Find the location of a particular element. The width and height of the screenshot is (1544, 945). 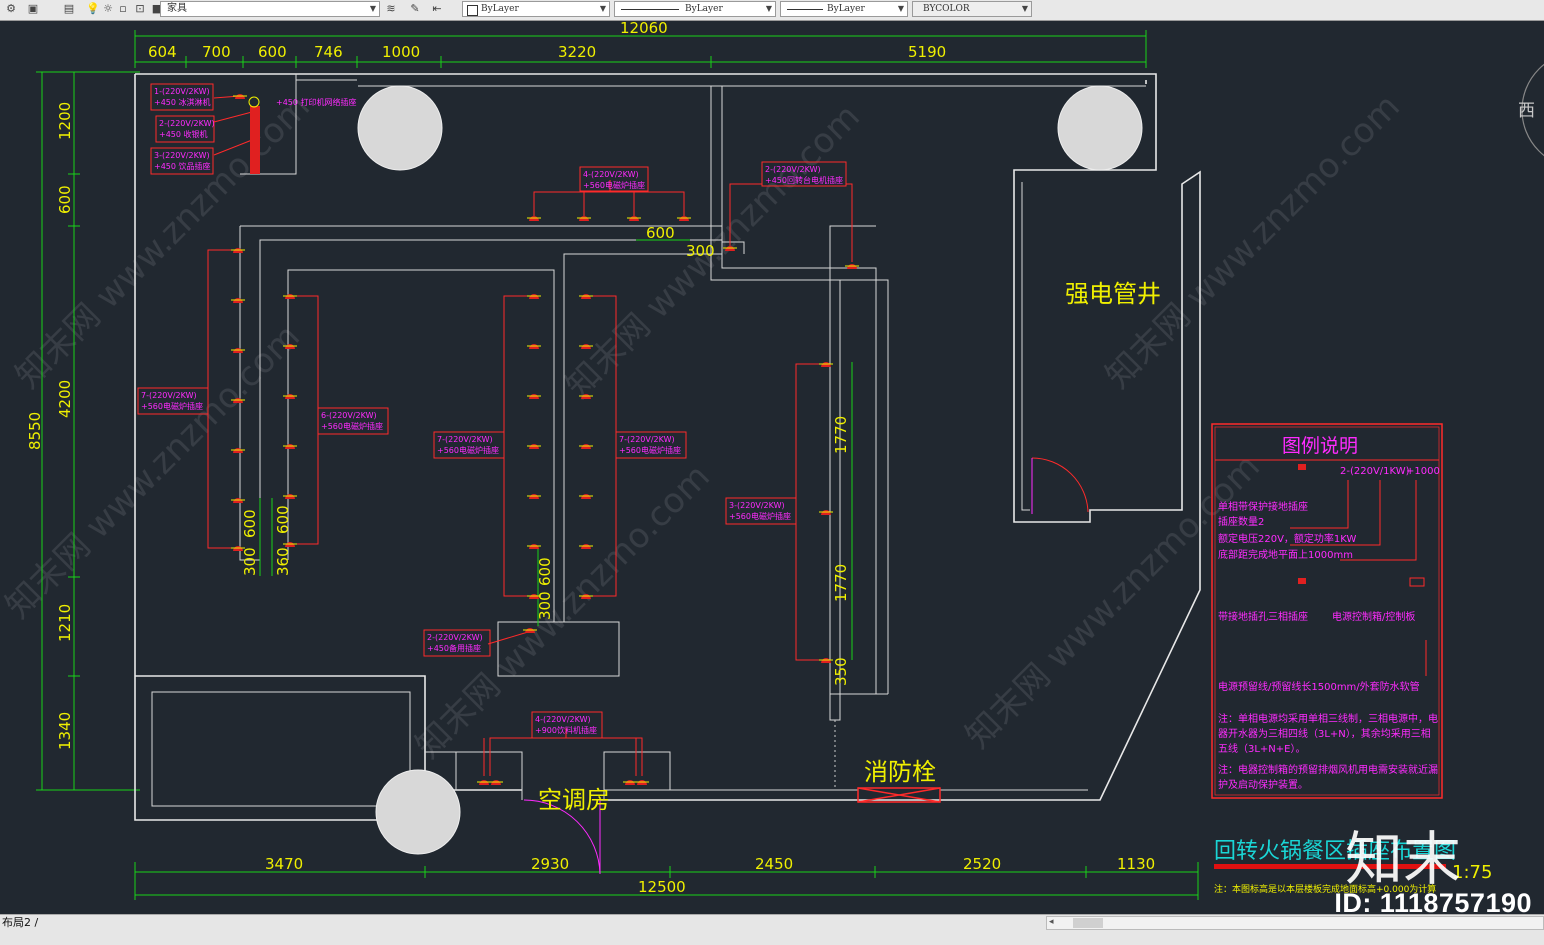

door-arc is located at coordinates (1060, 485).